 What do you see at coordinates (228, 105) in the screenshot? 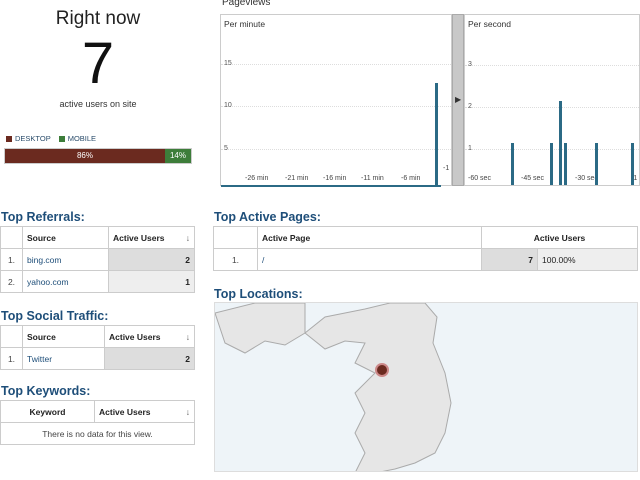
I see `ytick-10: 10` at bounding box center [228, 105].